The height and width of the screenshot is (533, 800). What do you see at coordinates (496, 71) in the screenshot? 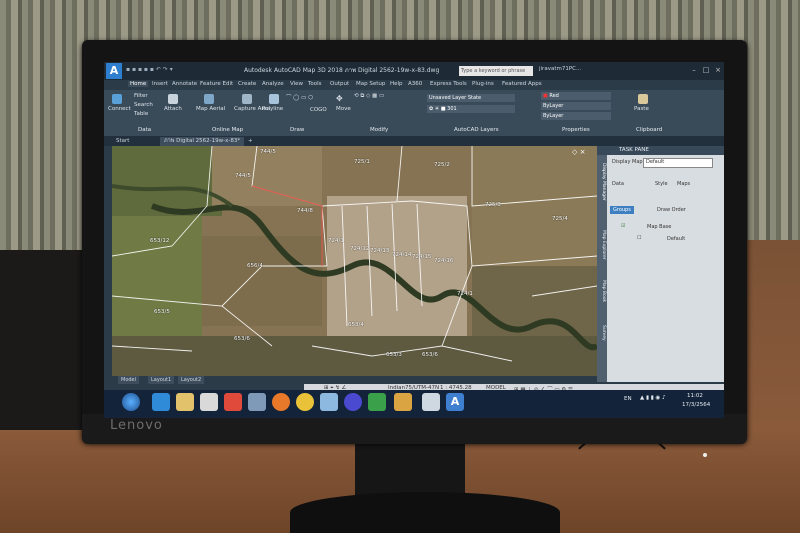
I see `search-input: Type a keyword or phrase` at bounding box center [496, 71].